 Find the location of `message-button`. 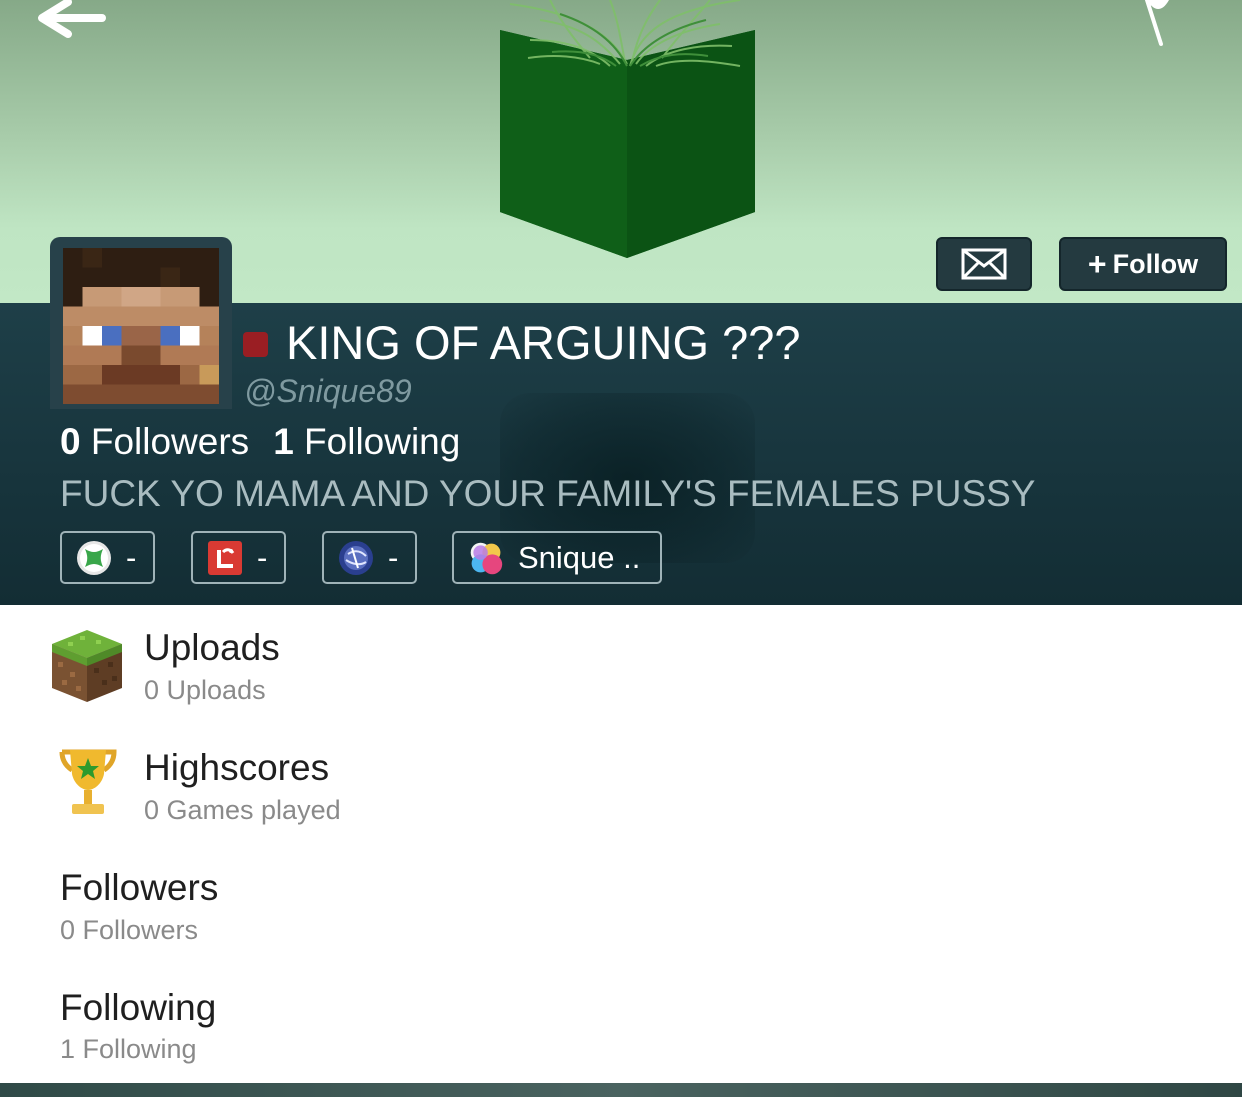

message-button is located at coordinates (984, 264).